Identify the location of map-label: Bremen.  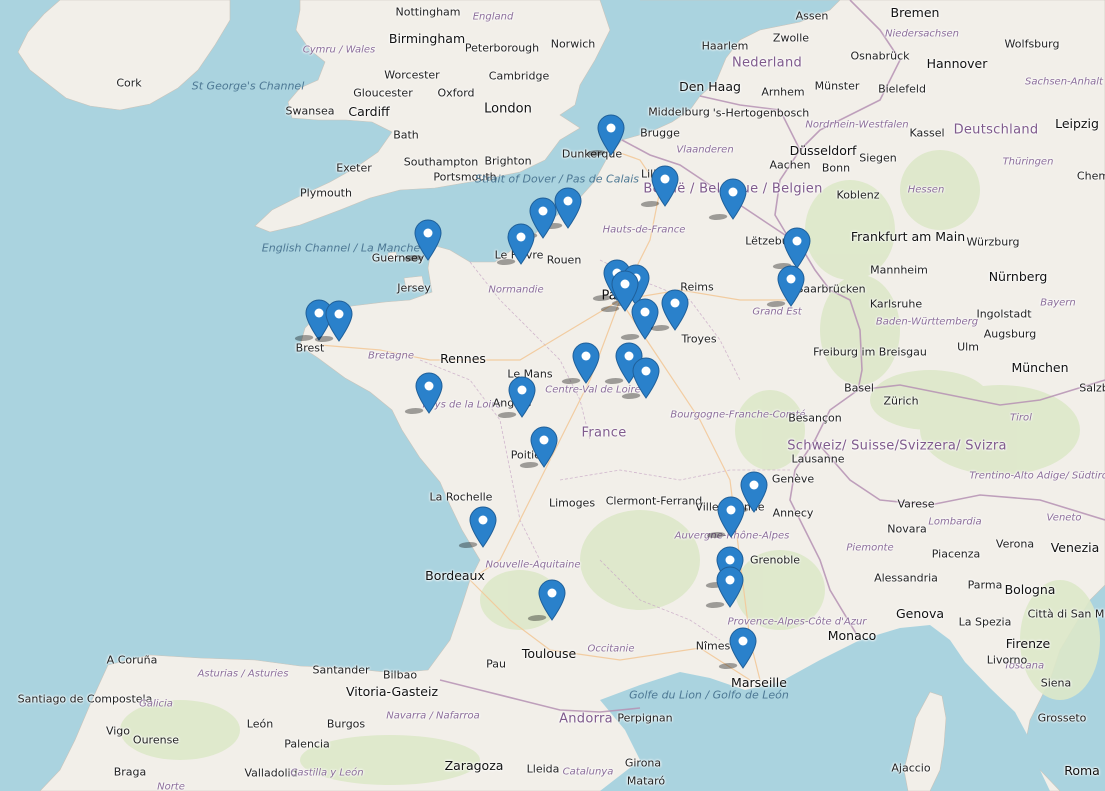
(915, 12).